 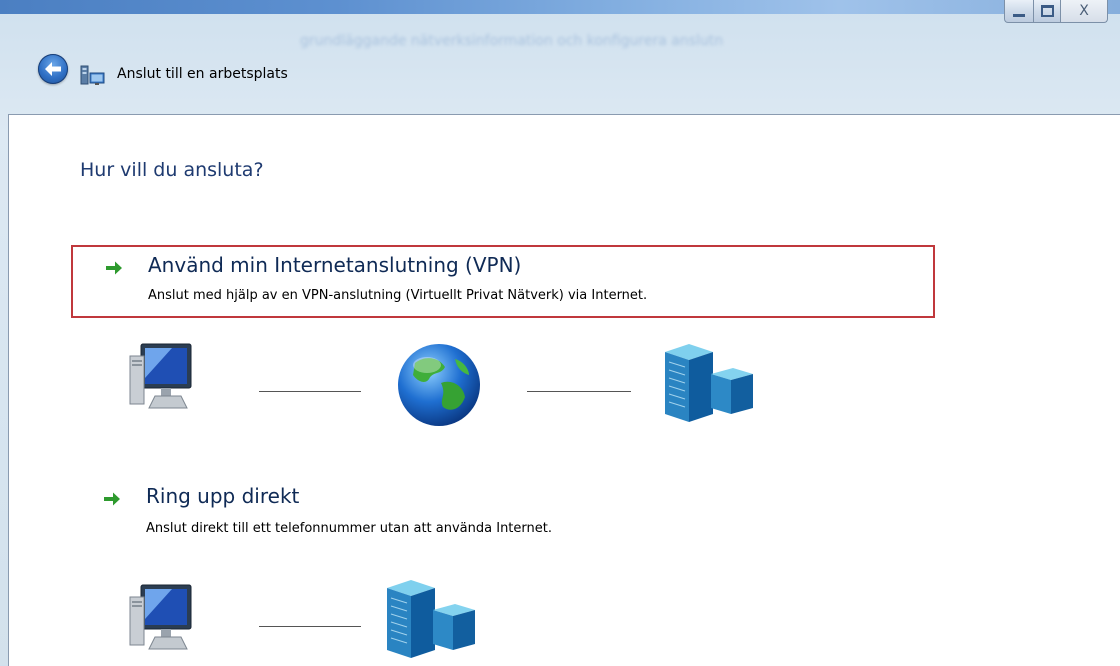 What do you see at coordinates (92, 75) in the screenshot?
I see `network-wizard-icon` at bounding box center [92, 75].